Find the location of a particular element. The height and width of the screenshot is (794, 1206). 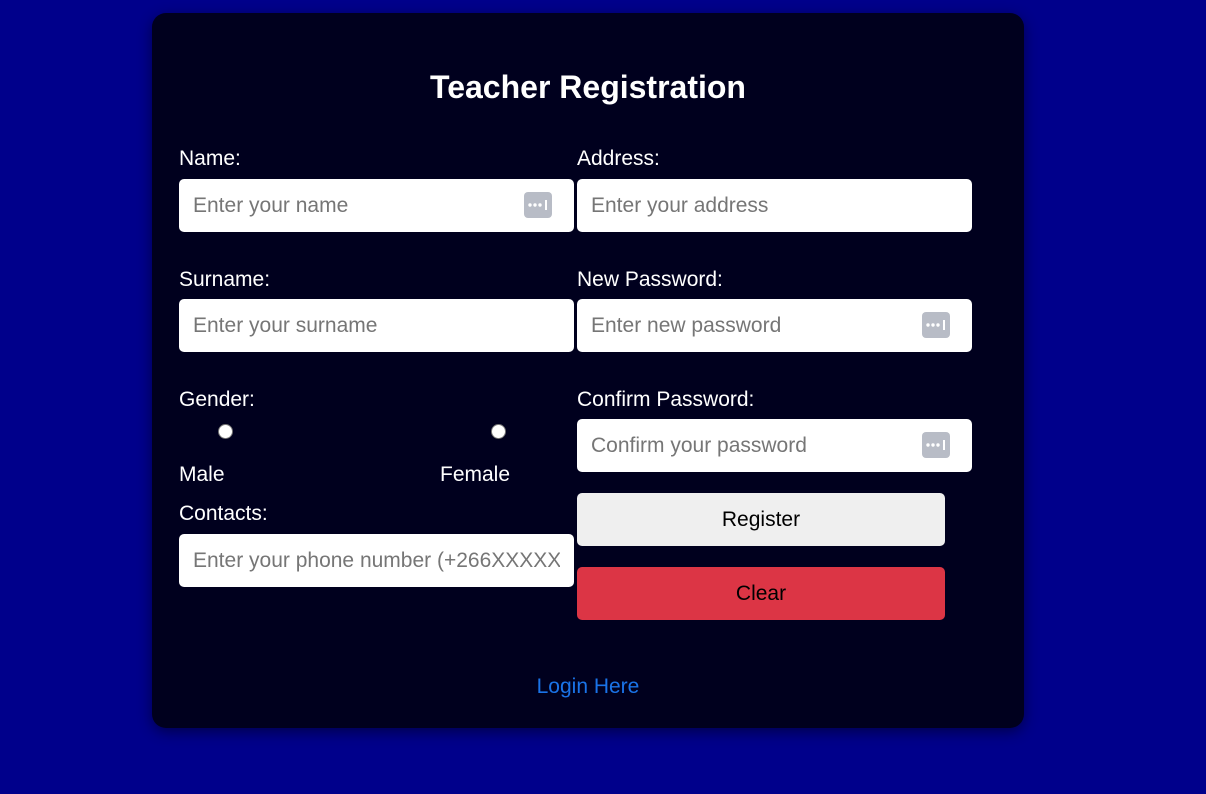

address-label: Address: is located at coordinates (618, 158).